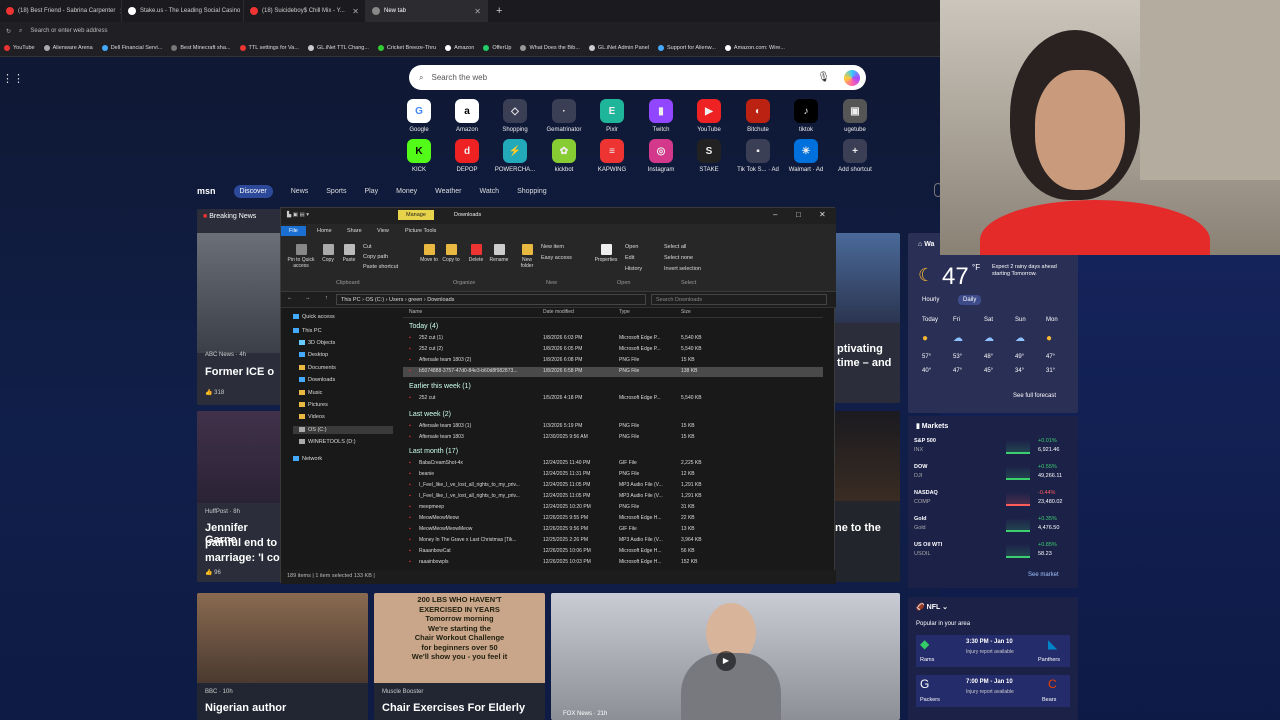  Describe the element at coordinates (823, 77) in the screenshot. I see `microphone-icon: 🎙` at that location.